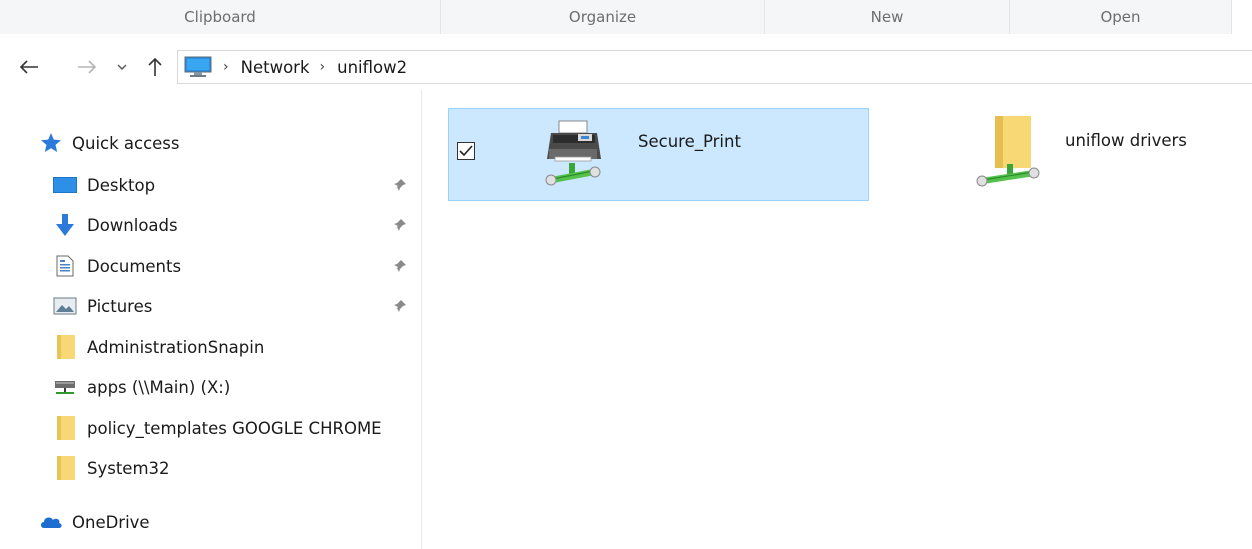  Describe the element at coordinates (134, 266) in the screenshot. I see `nav-item-label: Documents` at that location.